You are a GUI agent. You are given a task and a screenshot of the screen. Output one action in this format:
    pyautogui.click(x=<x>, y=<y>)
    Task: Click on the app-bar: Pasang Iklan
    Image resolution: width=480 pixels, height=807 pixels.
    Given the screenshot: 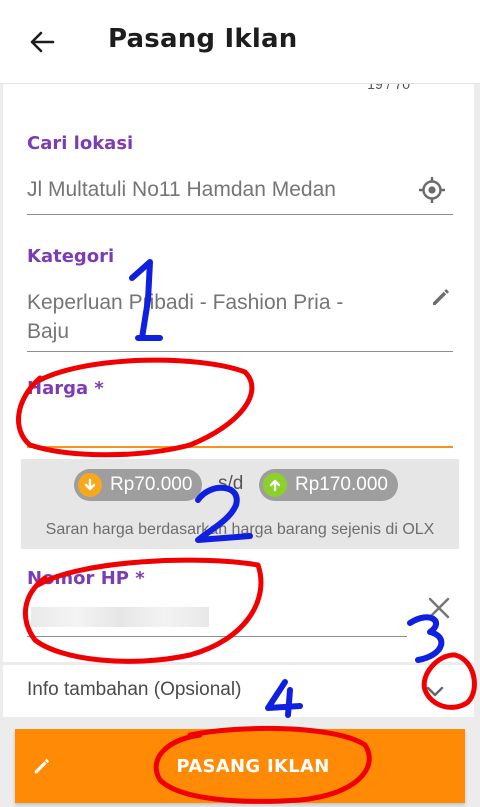 What is the action you would take?
    pyautogui.click(x=240, y=42)
    